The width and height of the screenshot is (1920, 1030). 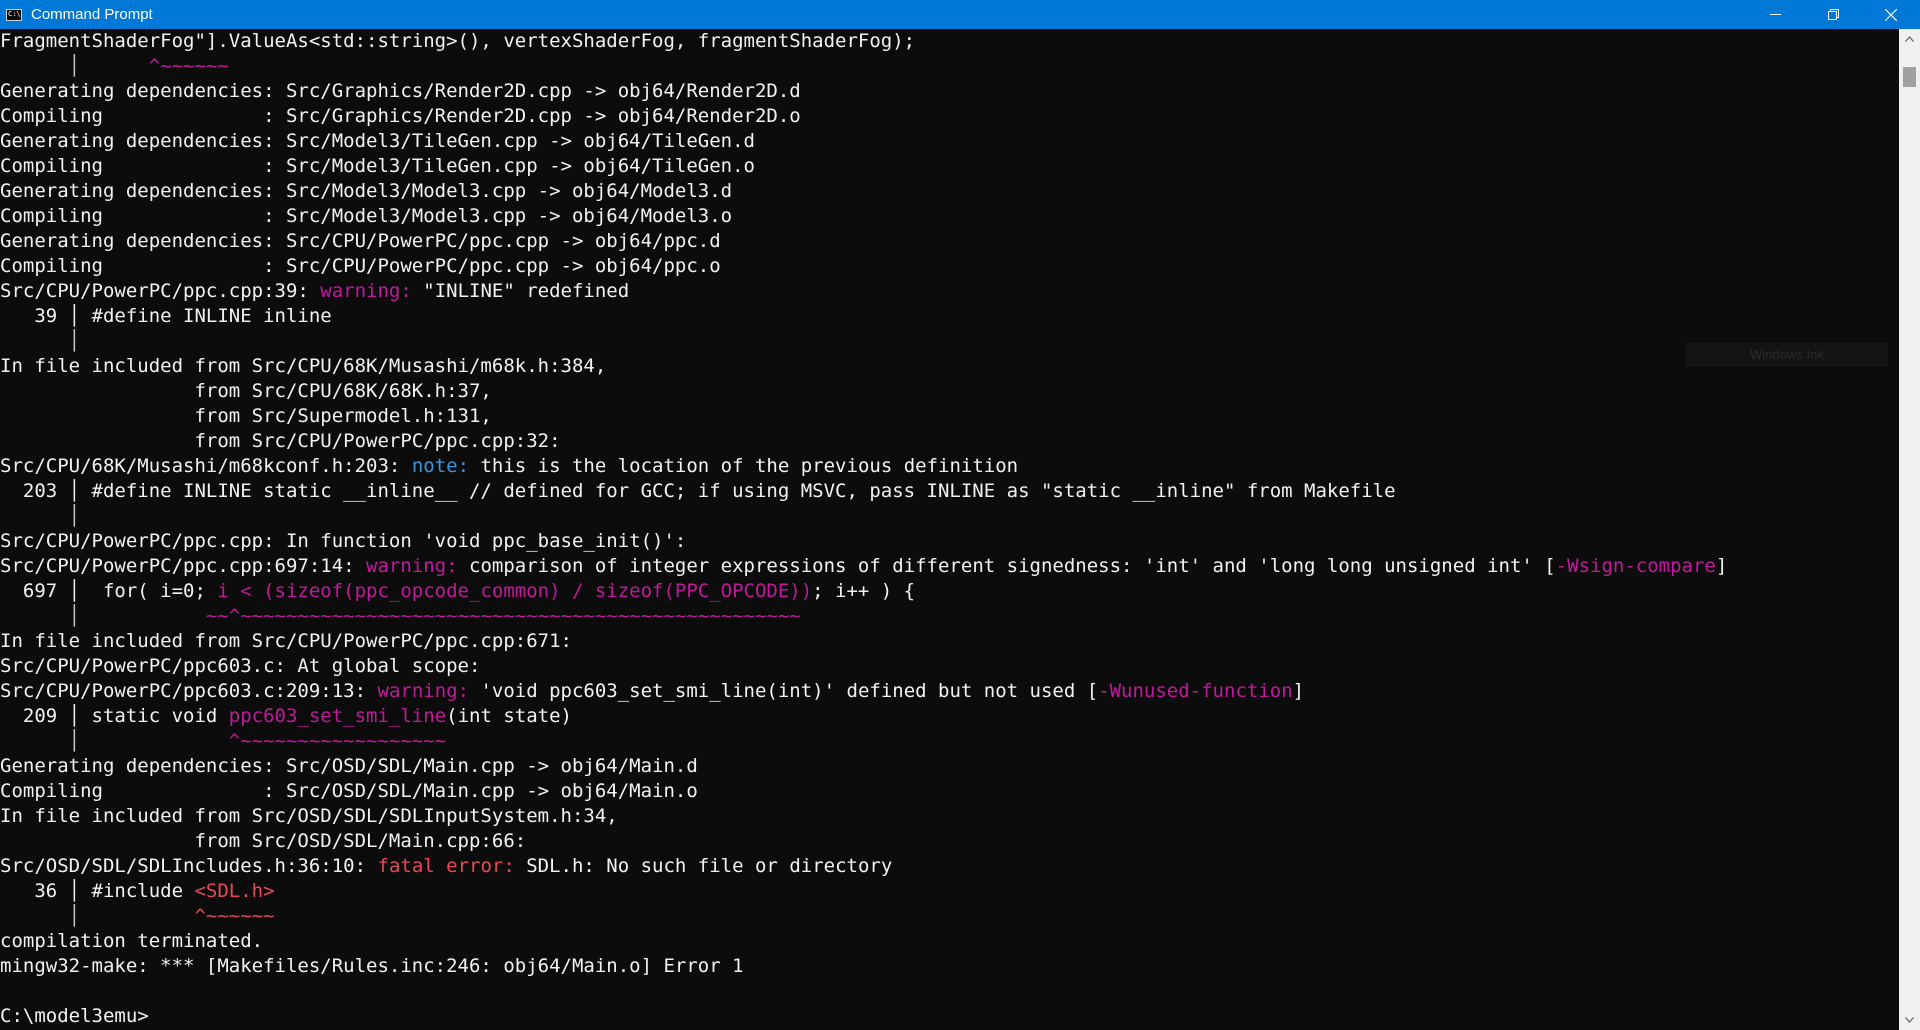 I want to click on terminal-line: │ ^~~~~~~, so click(x=949, y=916).